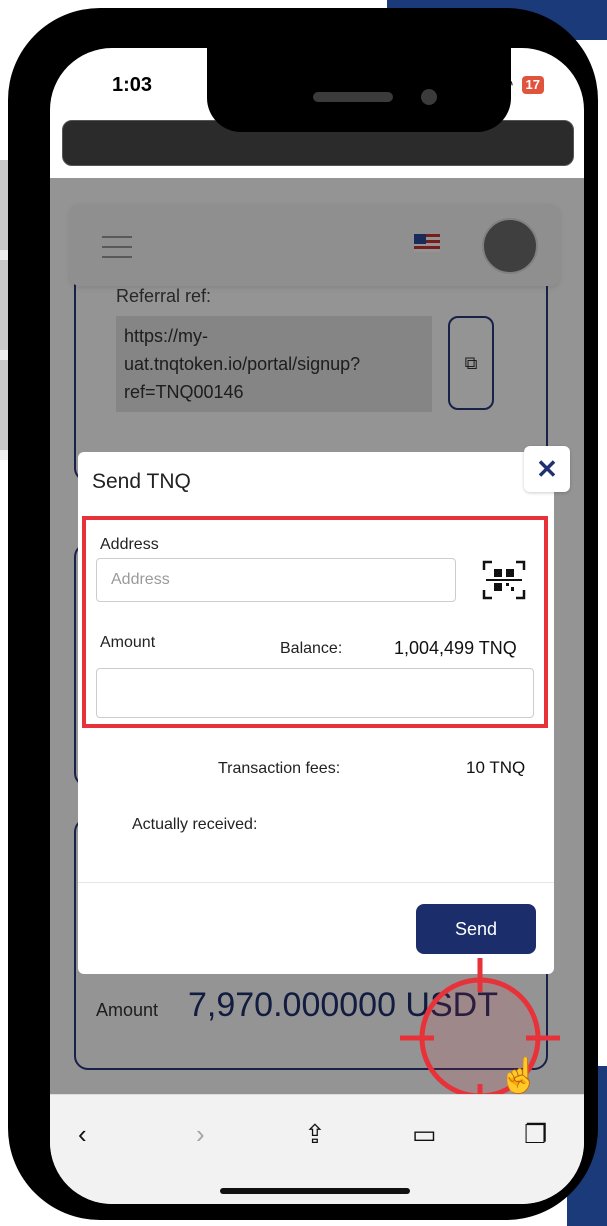 Image resolution: width=607 pixels, height=1226 pixels. I want to click on status-time: 1:03, so click(132, 85).